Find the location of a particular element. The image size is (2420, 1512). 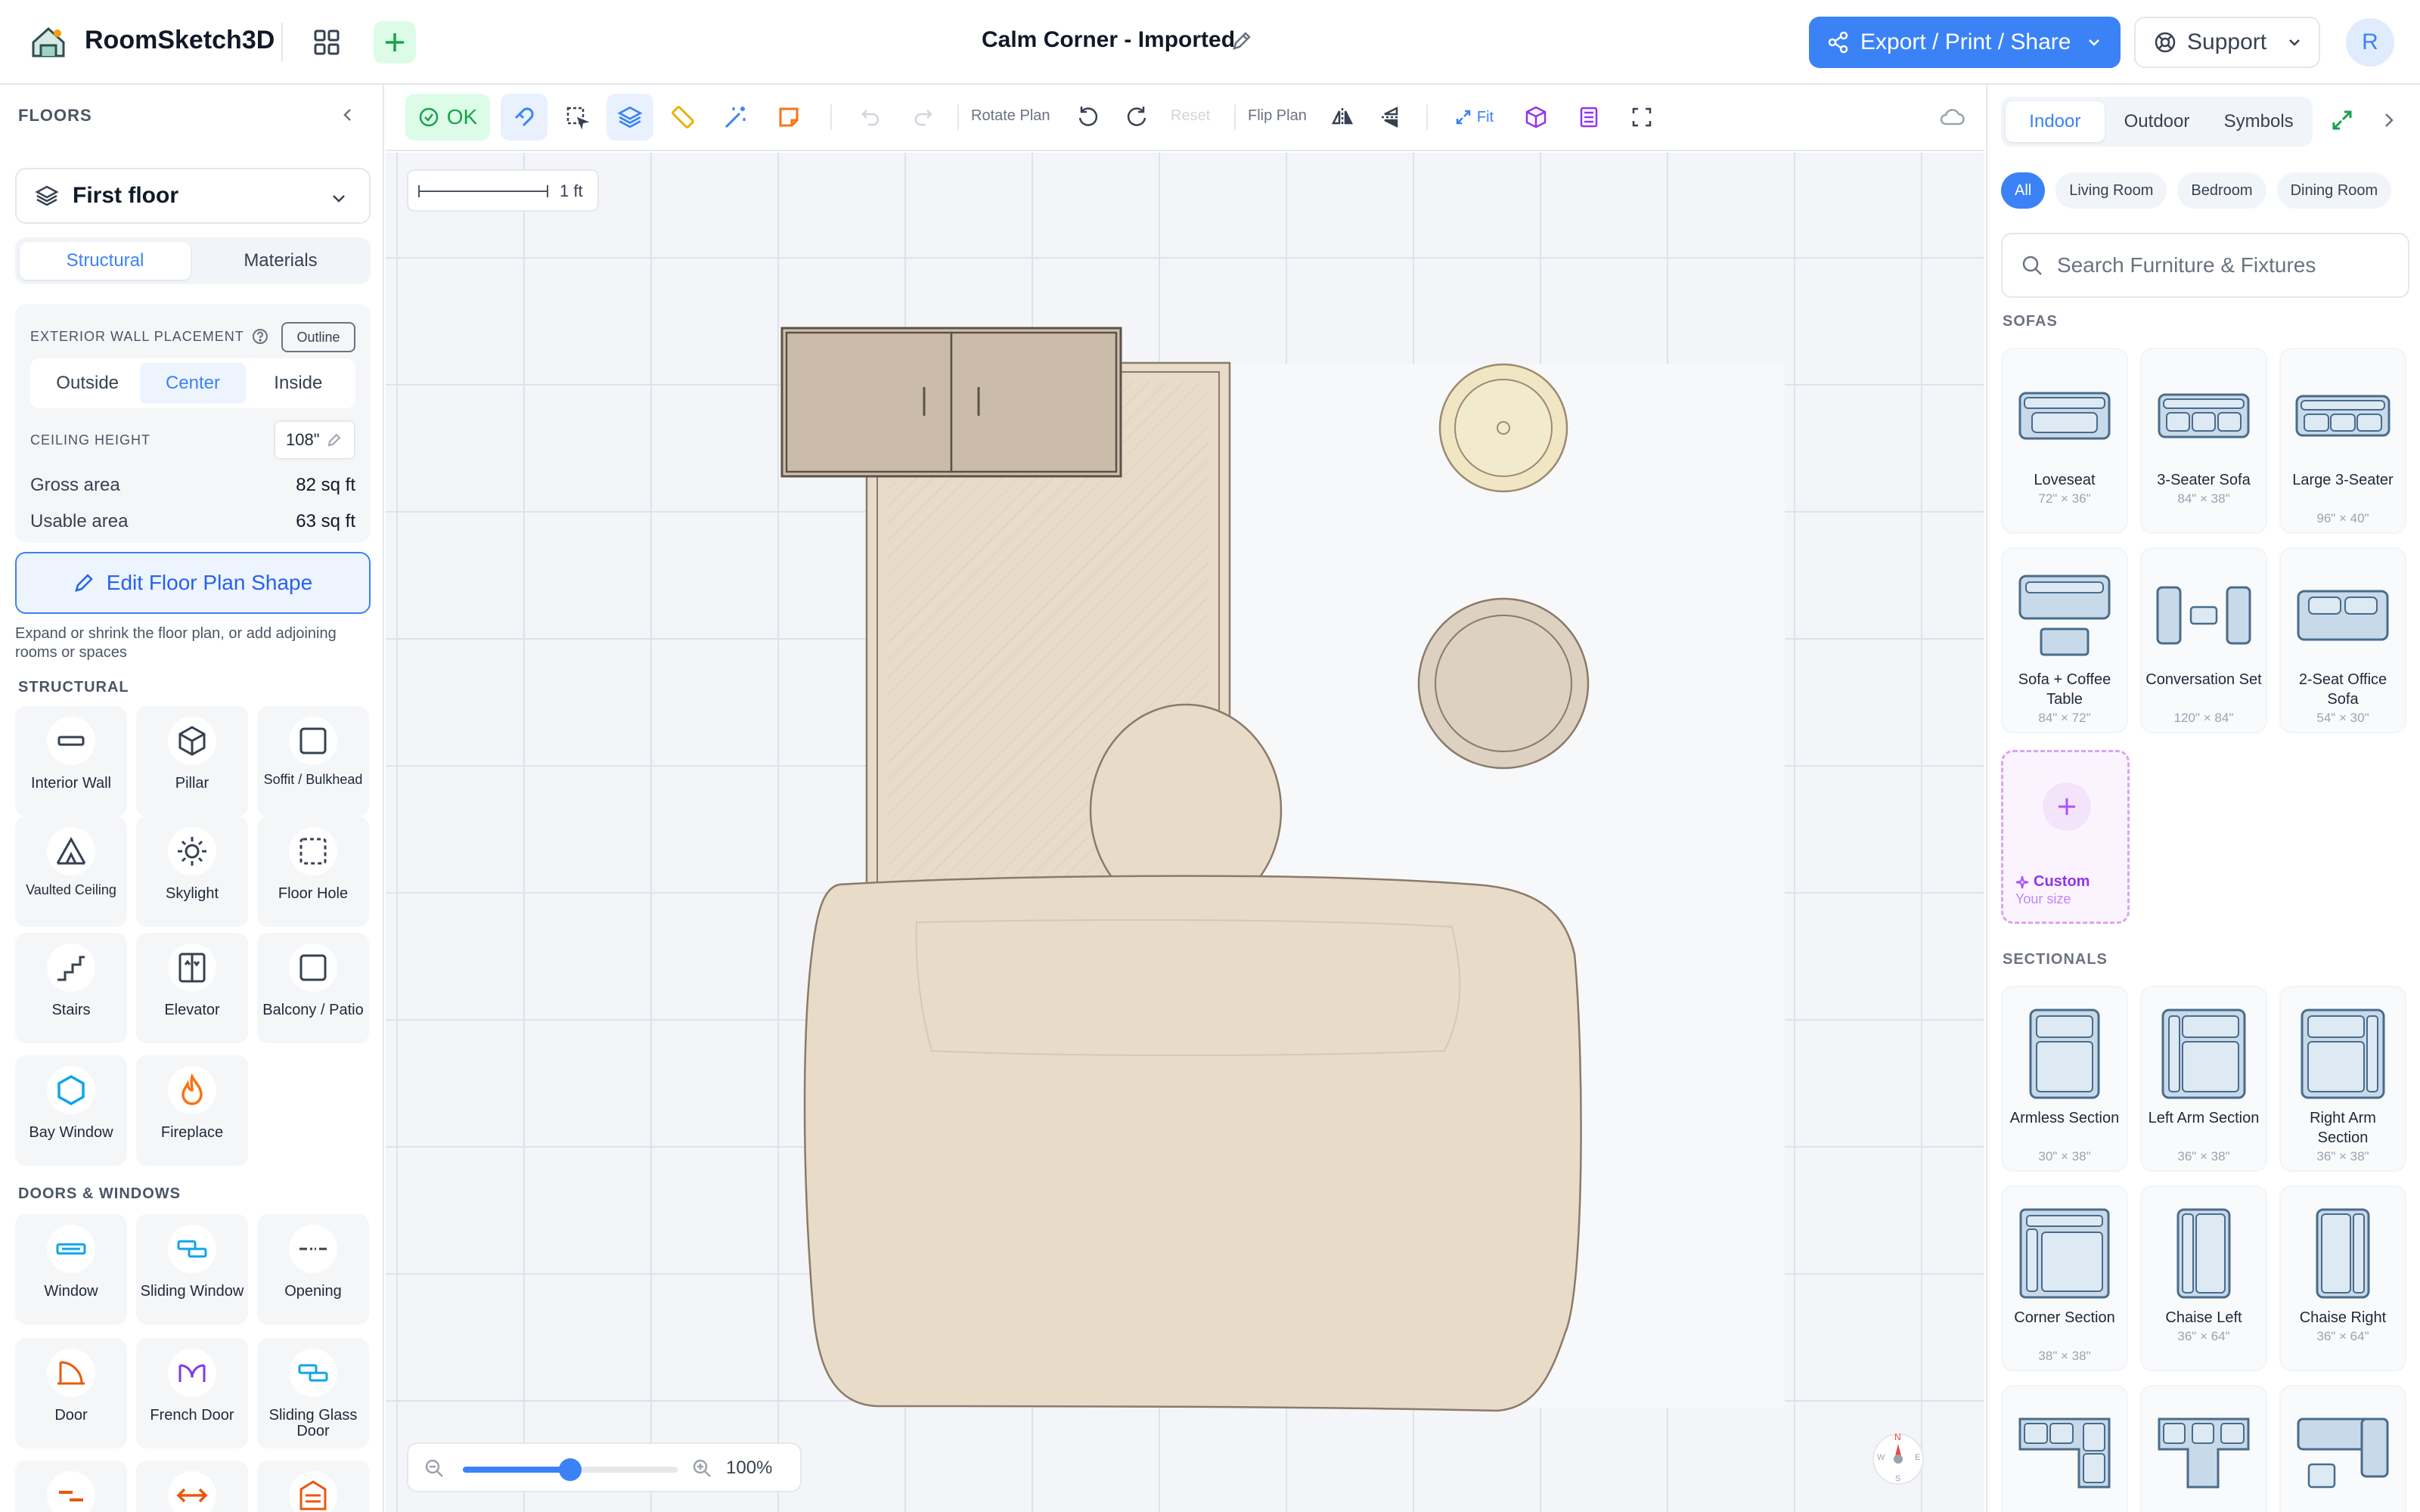

balcony-tile: Balcony / Patio is located at coordinates (313, 988).